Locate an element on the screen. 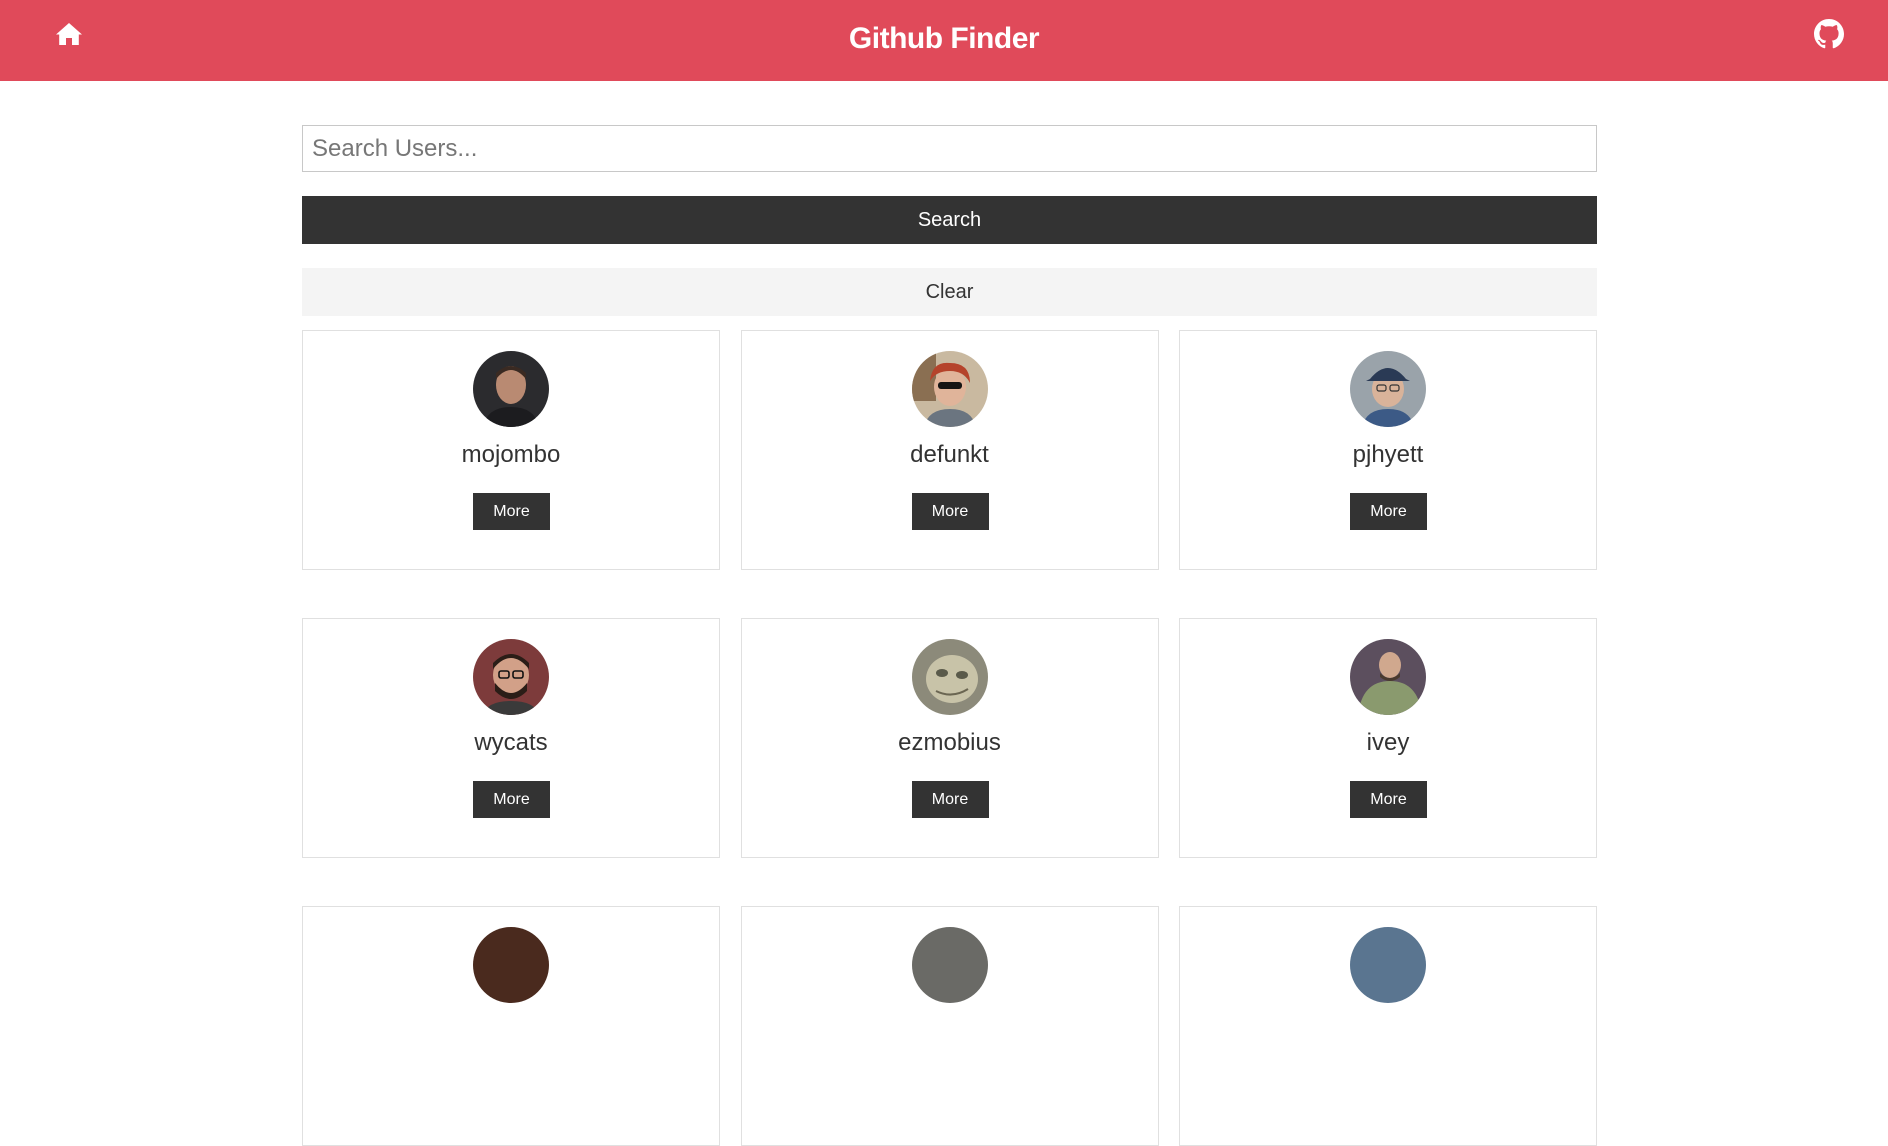  search-button: Search is located at coordinates (949, 220).